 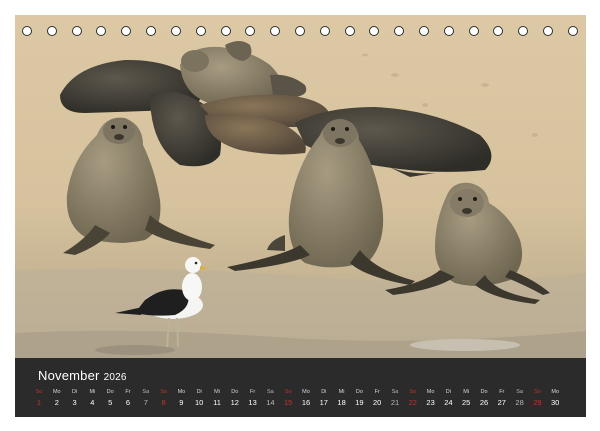 What do you see at coordinates (520, 398) in the screenshot?
I see `calendar-day: Sa 28` at bounding box center [520, 398].